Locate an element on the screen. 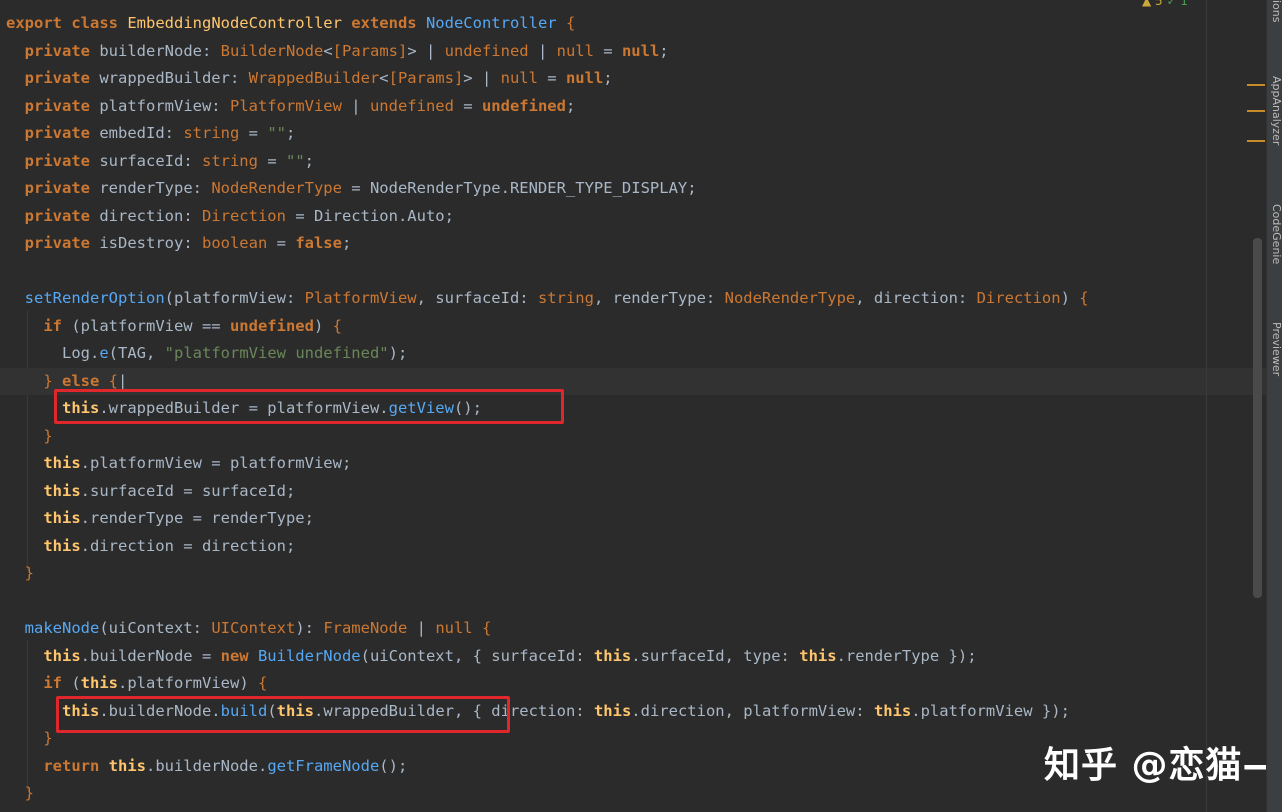  sidebar-top-label: ions is located at coordinates (1276, 11).